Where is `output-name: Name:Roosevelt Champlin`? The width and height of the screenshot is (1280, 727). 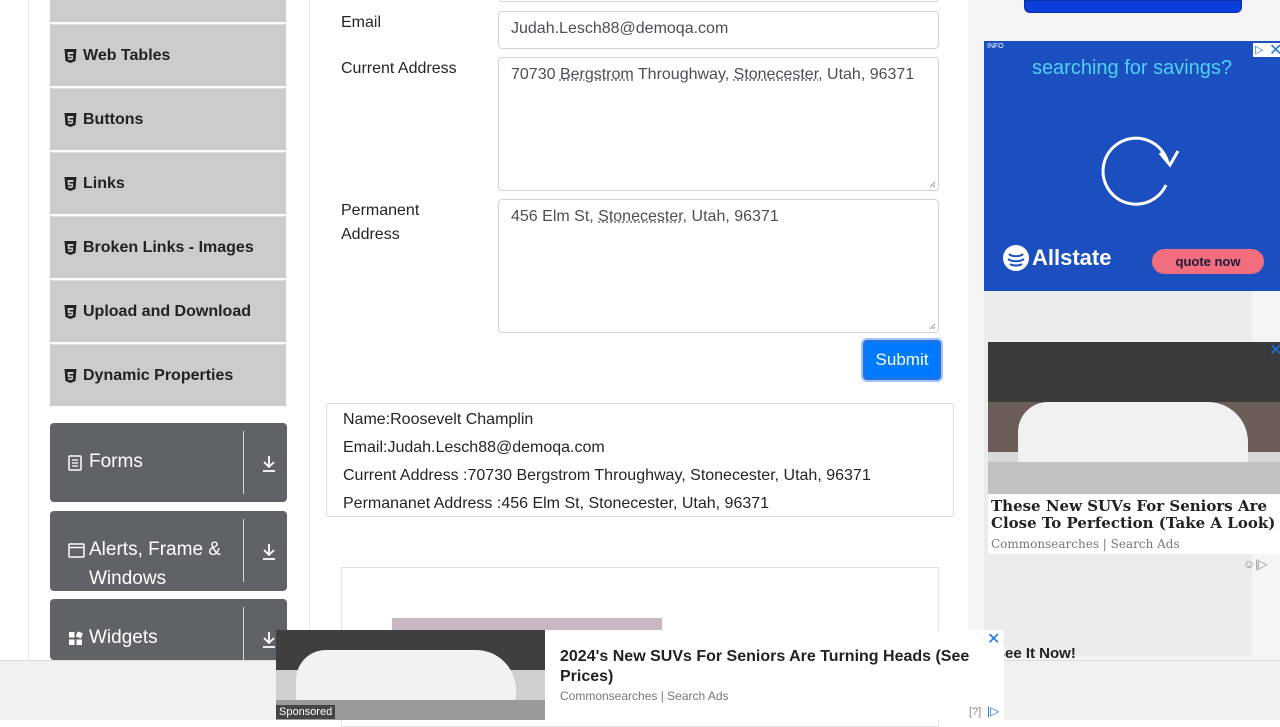 output-name: Name:Roosevelt Champlin is located at coordinates (640, 420).